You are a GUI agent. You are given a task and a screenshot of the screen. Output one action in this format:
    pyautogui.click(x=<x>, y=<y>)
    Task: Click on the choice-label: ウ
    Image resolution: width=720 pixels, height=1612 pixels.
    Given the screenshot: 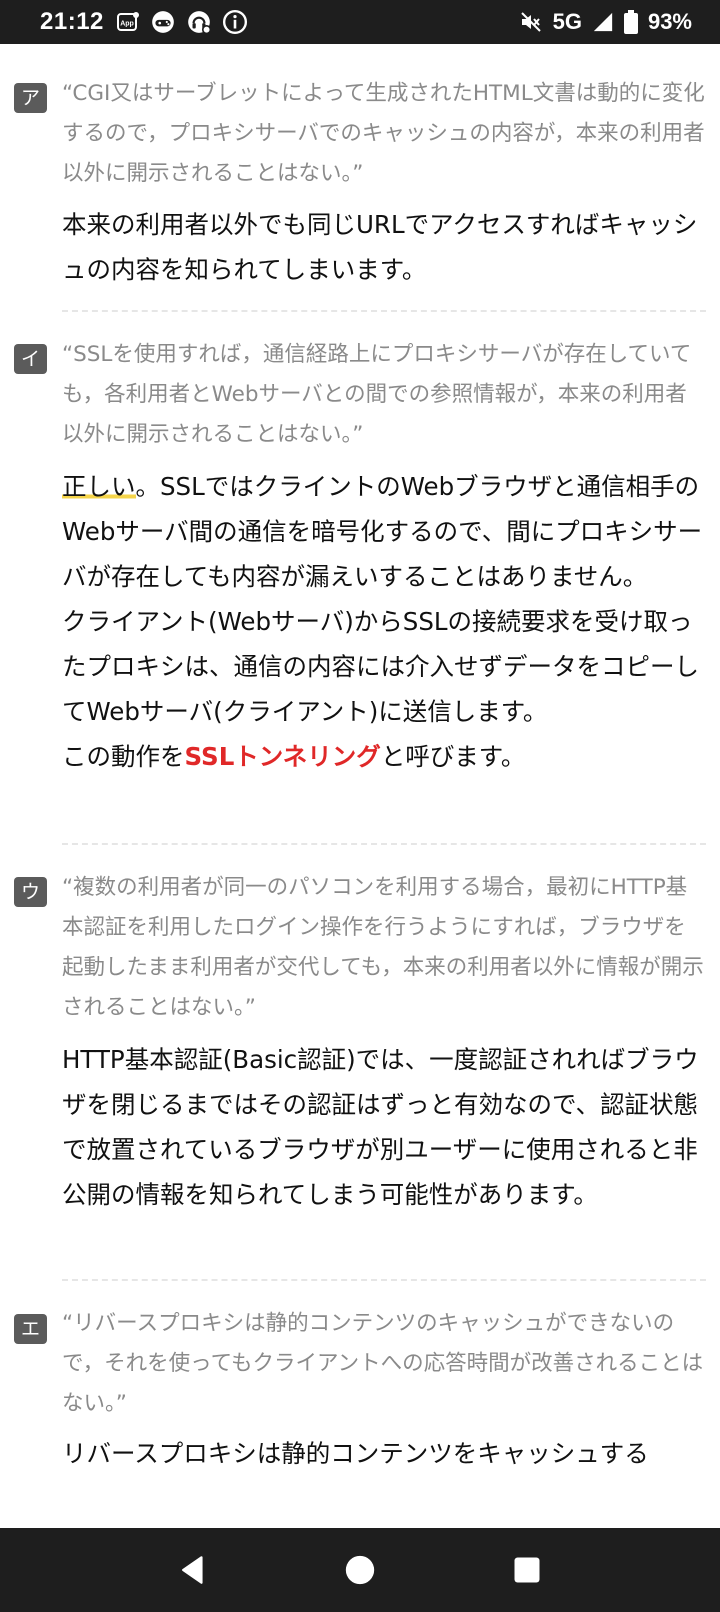 What is the action you would take?
    pyautogui.click(x=30, y=892)
    